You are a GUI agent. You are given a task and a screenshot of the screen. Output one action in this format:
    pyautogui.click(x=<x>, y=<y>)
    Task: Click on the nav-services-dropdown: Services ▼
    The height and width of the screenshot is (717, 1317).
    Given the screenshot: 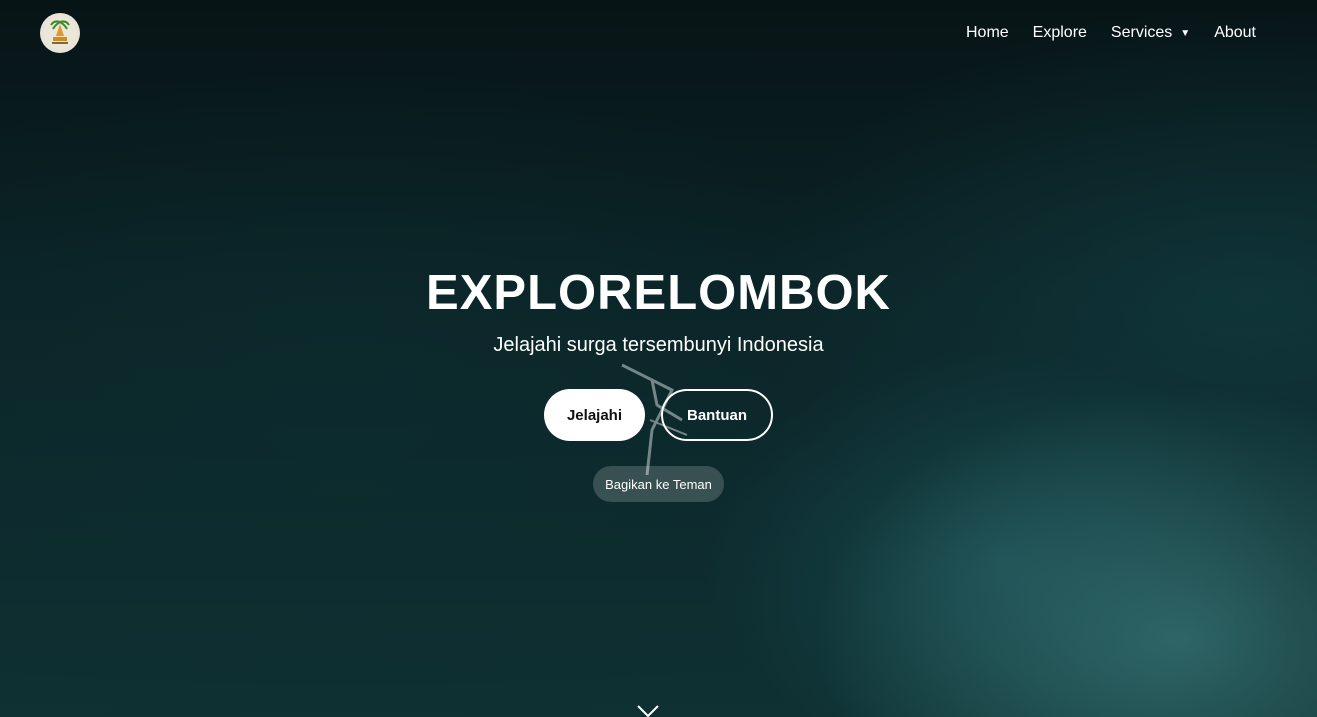 What is the action you would take?
    pyautogui.click(x=1150, y=33)
    